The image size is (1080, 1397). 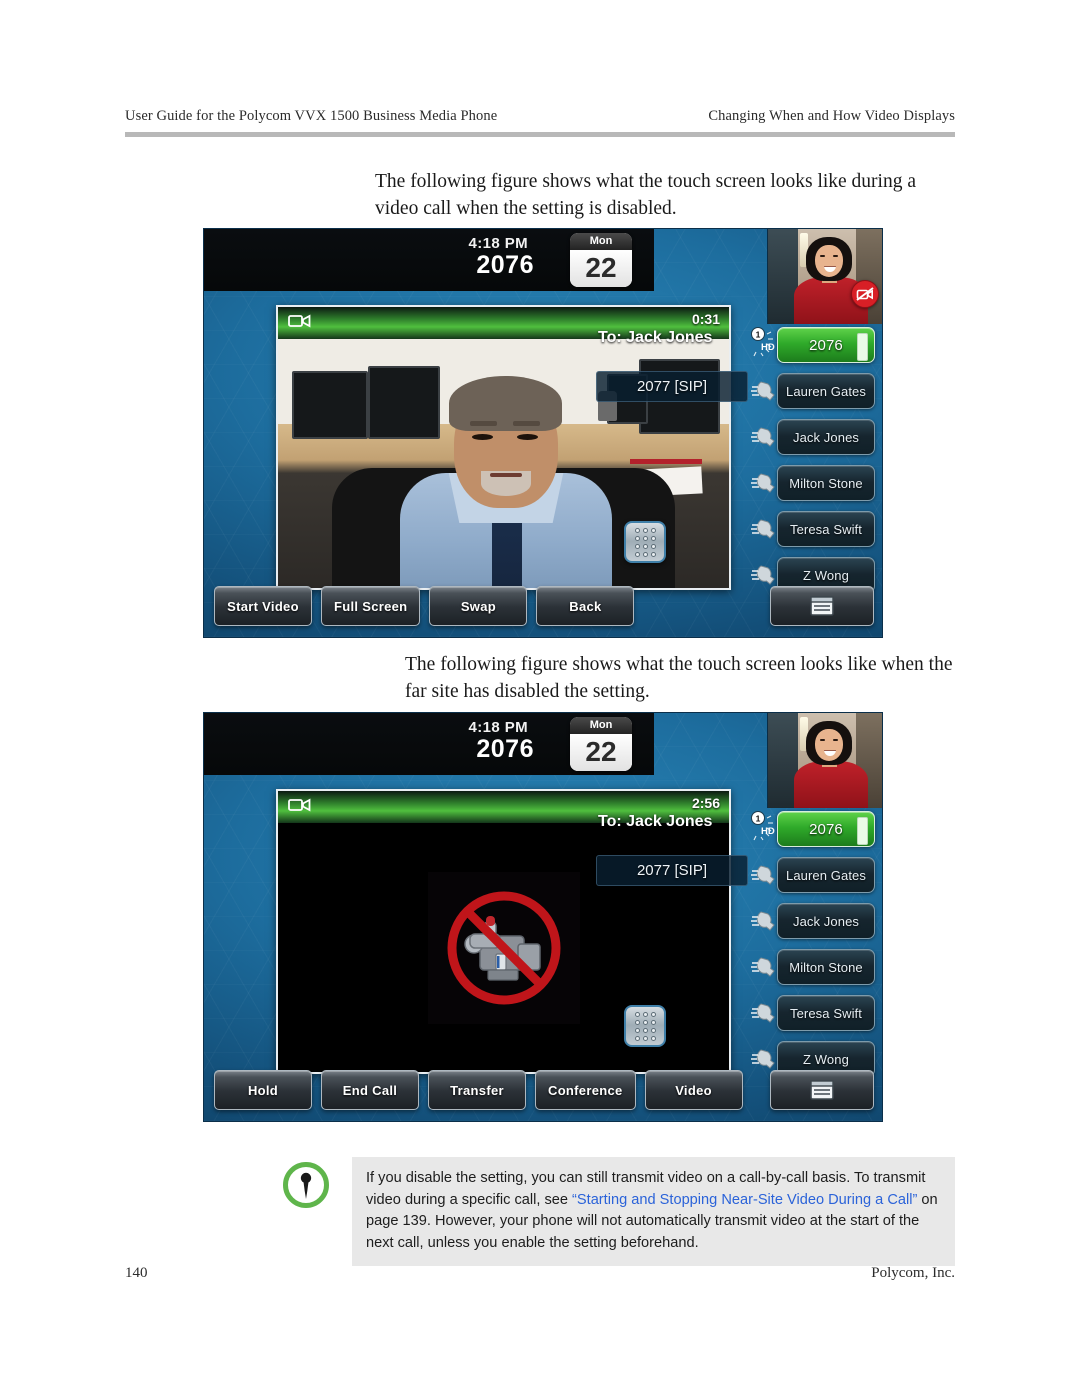 What do you see at coordinates (913, 1273) in the screenshot?
I see `footer-company: Polycom, Inc.` at bounding box center [913, 1273].